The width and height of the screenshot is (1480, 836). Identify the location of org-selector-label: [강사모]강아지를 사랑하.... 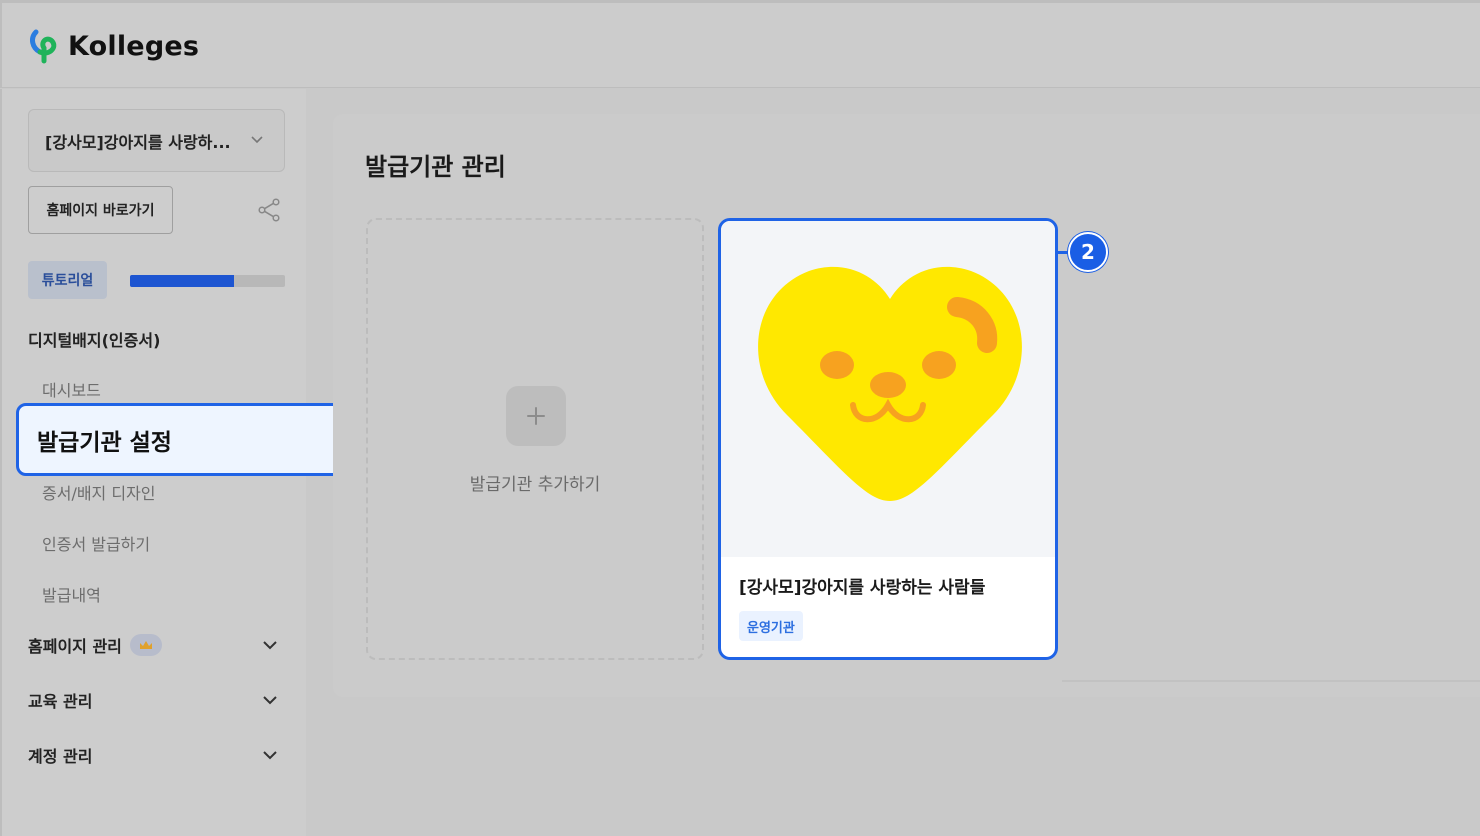
(138, 142).